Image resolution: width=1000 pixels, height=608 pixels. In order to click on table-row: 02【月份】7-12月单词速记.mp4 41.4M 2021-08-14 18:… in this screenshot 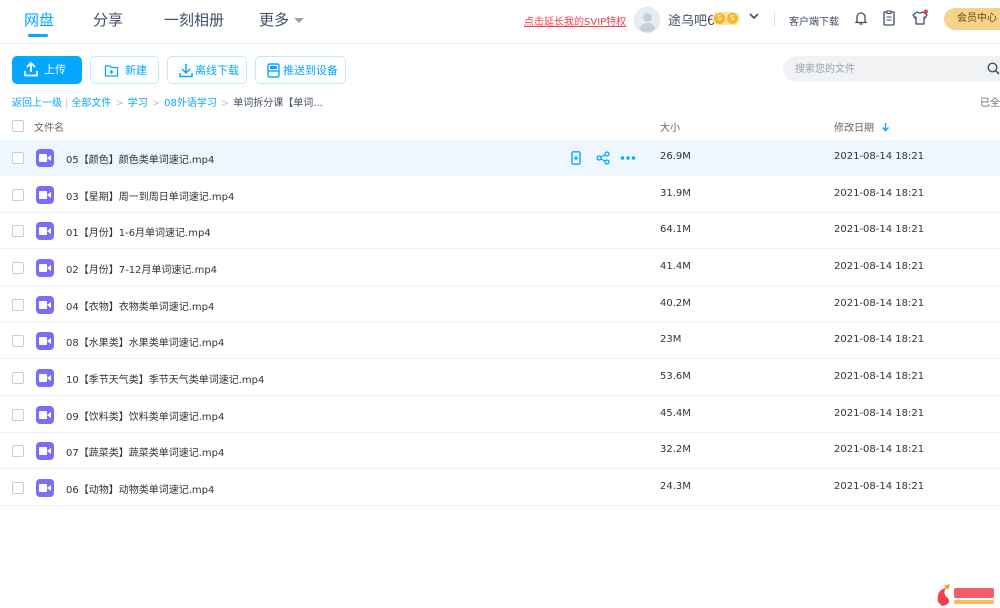, I will do `click(500, 268)`.